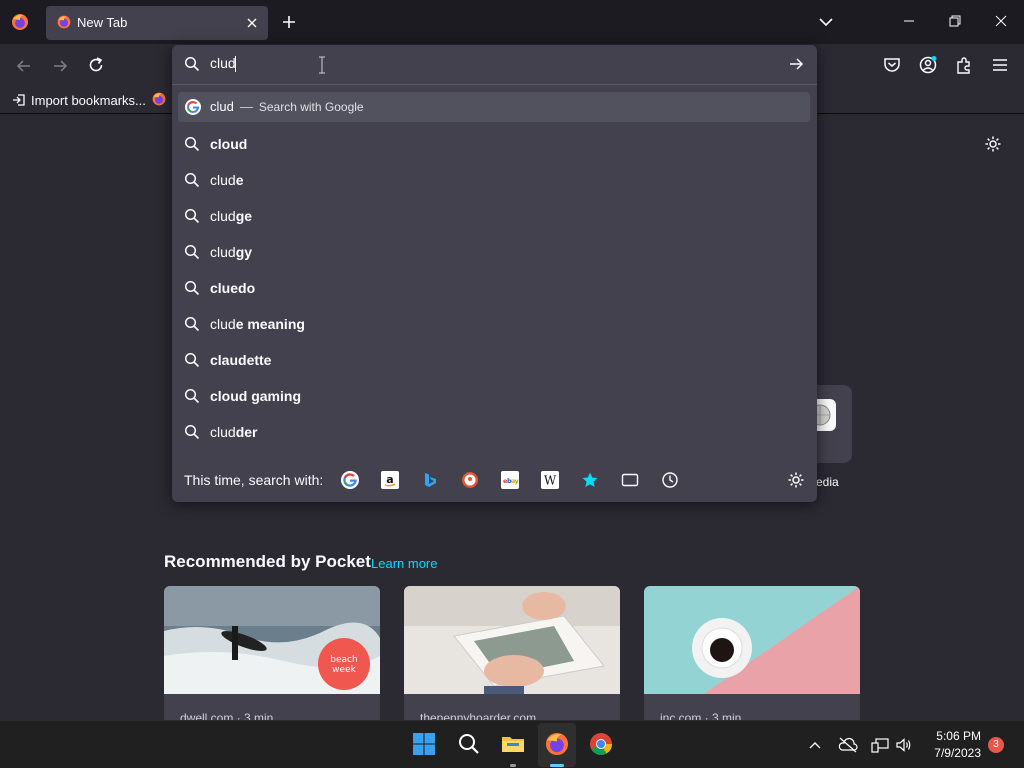  Describe the element at coordinates (494, 432) in the screenshot. I see `suggestion-row: cludder` at that location.